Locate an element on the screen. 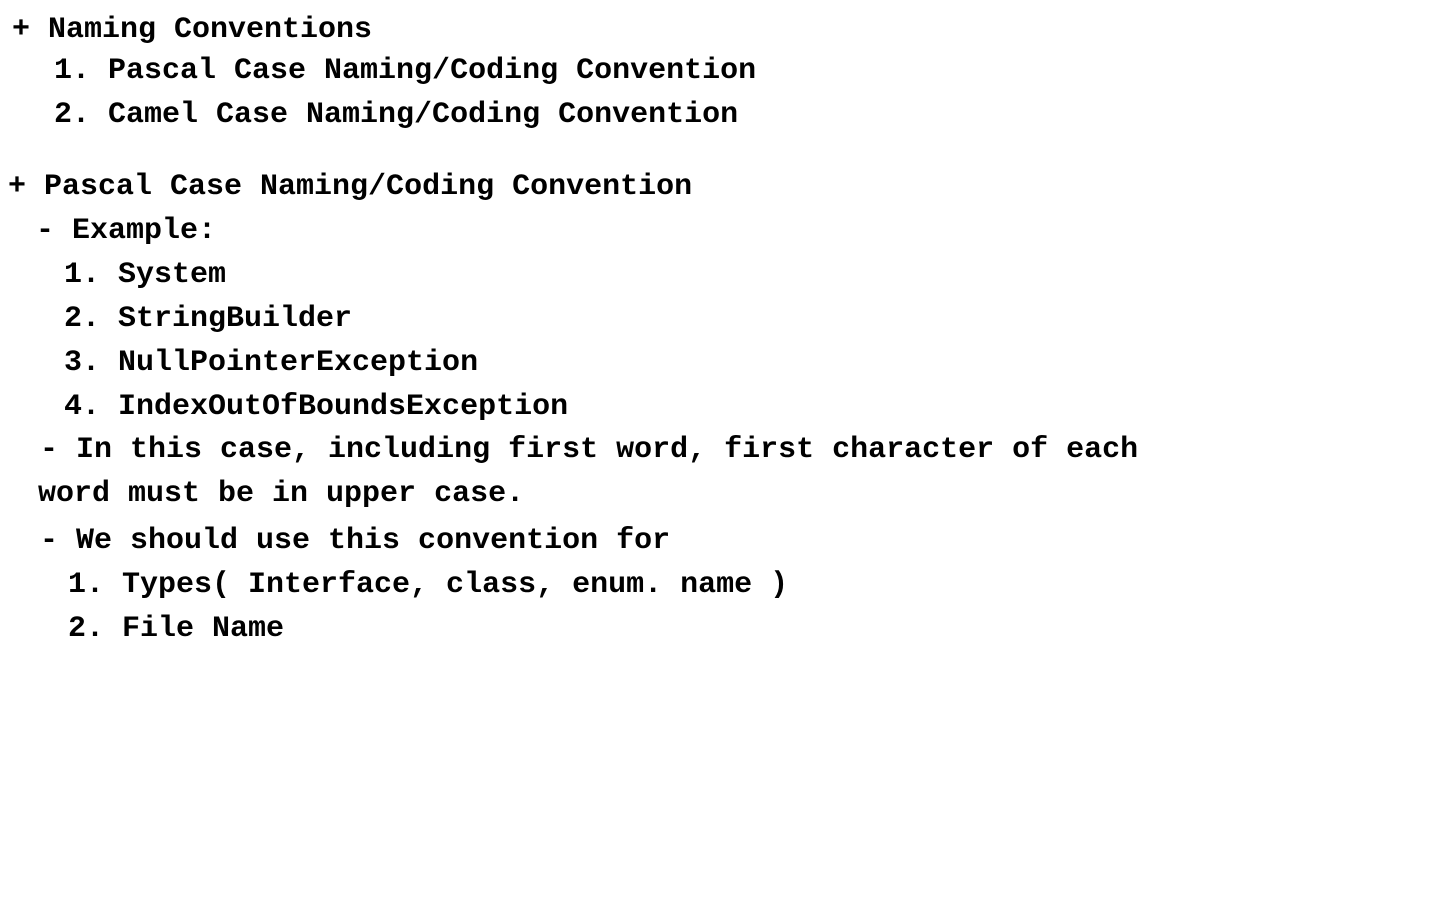 This screenshot has height=900, width=1440. pascal-case-heading: + Pascal Case Naming/Coding Convention is located at coordinates (350, 187).